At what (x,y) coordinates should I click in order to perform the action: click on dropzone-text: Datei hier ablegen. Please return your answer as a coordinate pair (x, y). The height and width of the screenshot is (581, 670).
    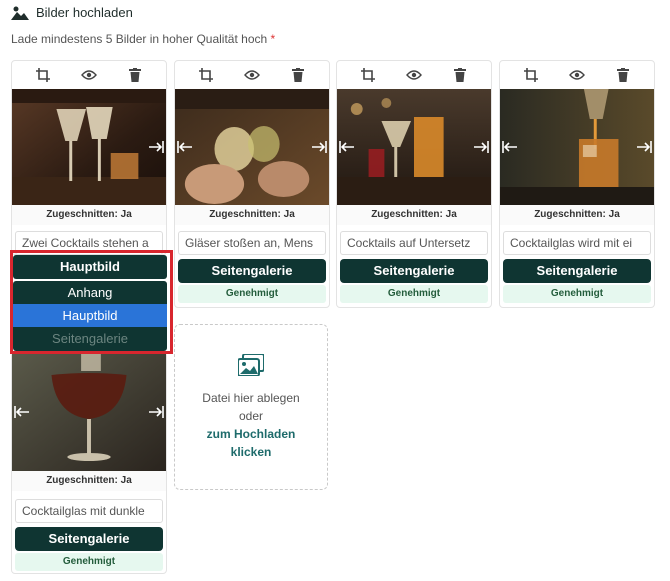
    Looking at the image, I should click on (251, 397).